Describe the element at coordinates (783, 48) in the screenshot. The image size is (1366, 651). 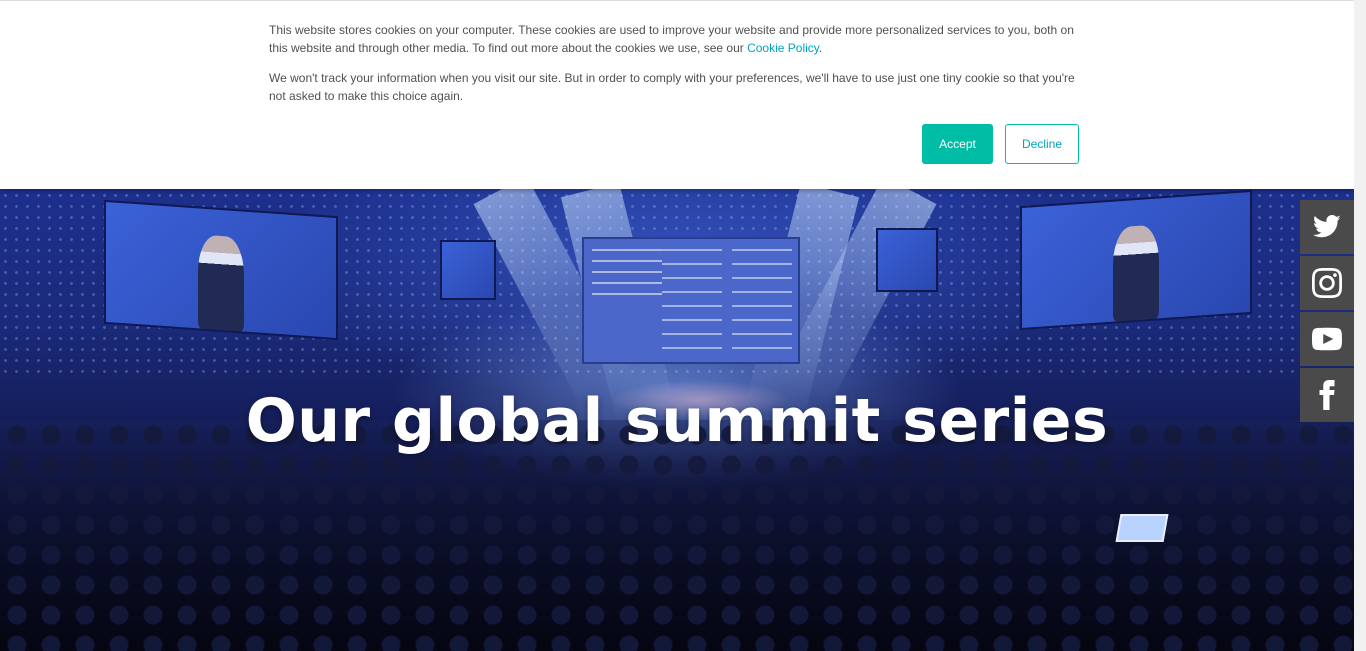
I see `cookie-policy-link: Cookie Policy` at that location.